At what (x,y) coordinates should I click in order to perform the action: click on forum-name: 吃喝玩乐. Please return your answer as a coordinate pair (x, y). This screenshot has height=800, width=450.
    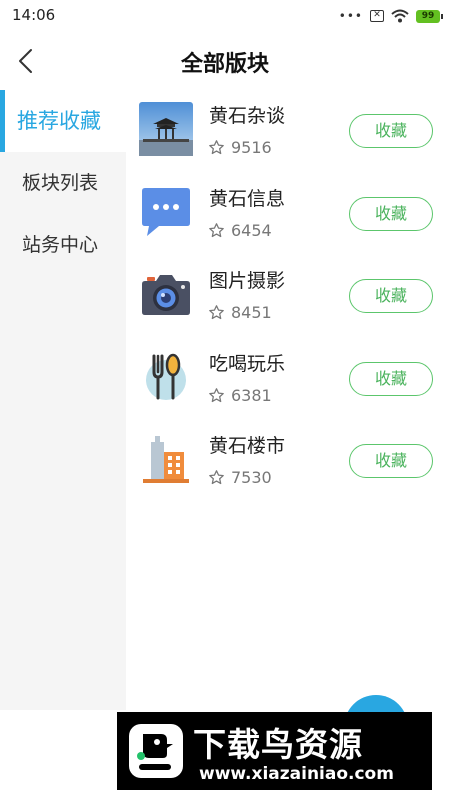
    Looking at the image, I should click on (247, 363).